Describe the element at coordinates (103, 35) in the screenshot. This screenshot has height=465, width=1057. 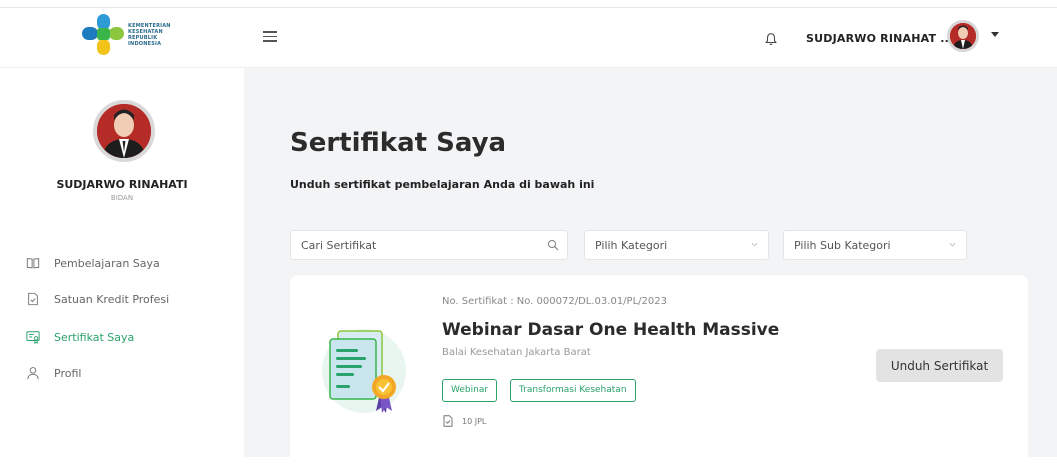
I see `logo-mark` at that location.